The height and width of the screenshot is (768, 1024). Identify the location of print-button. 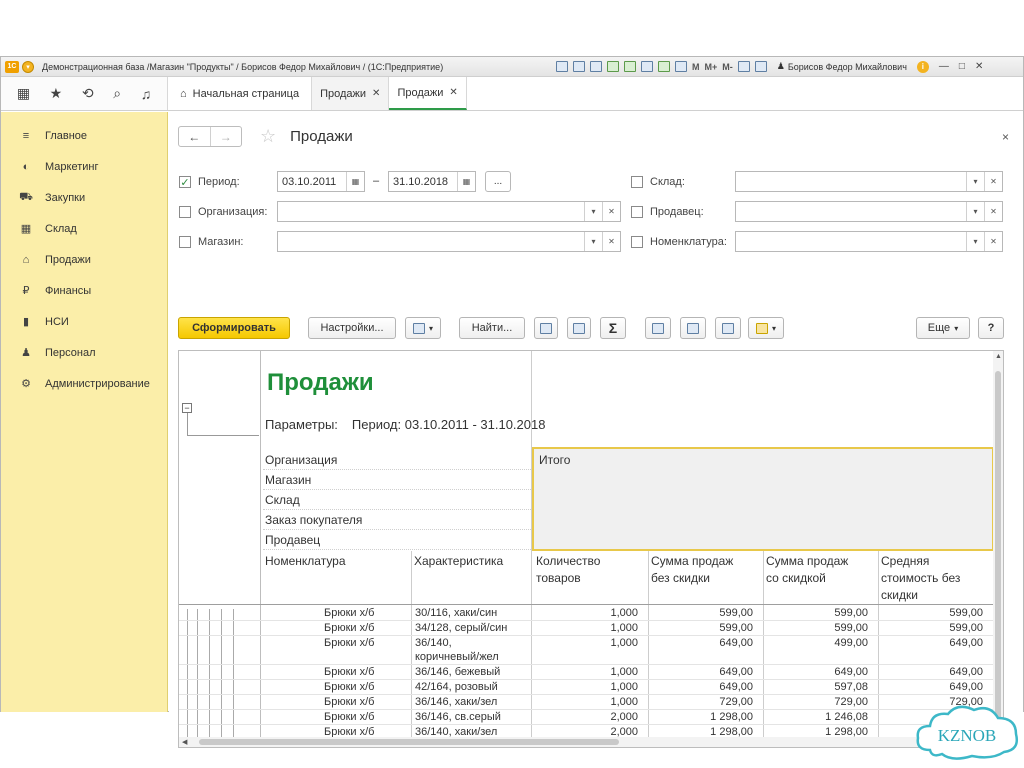
(658, 328).